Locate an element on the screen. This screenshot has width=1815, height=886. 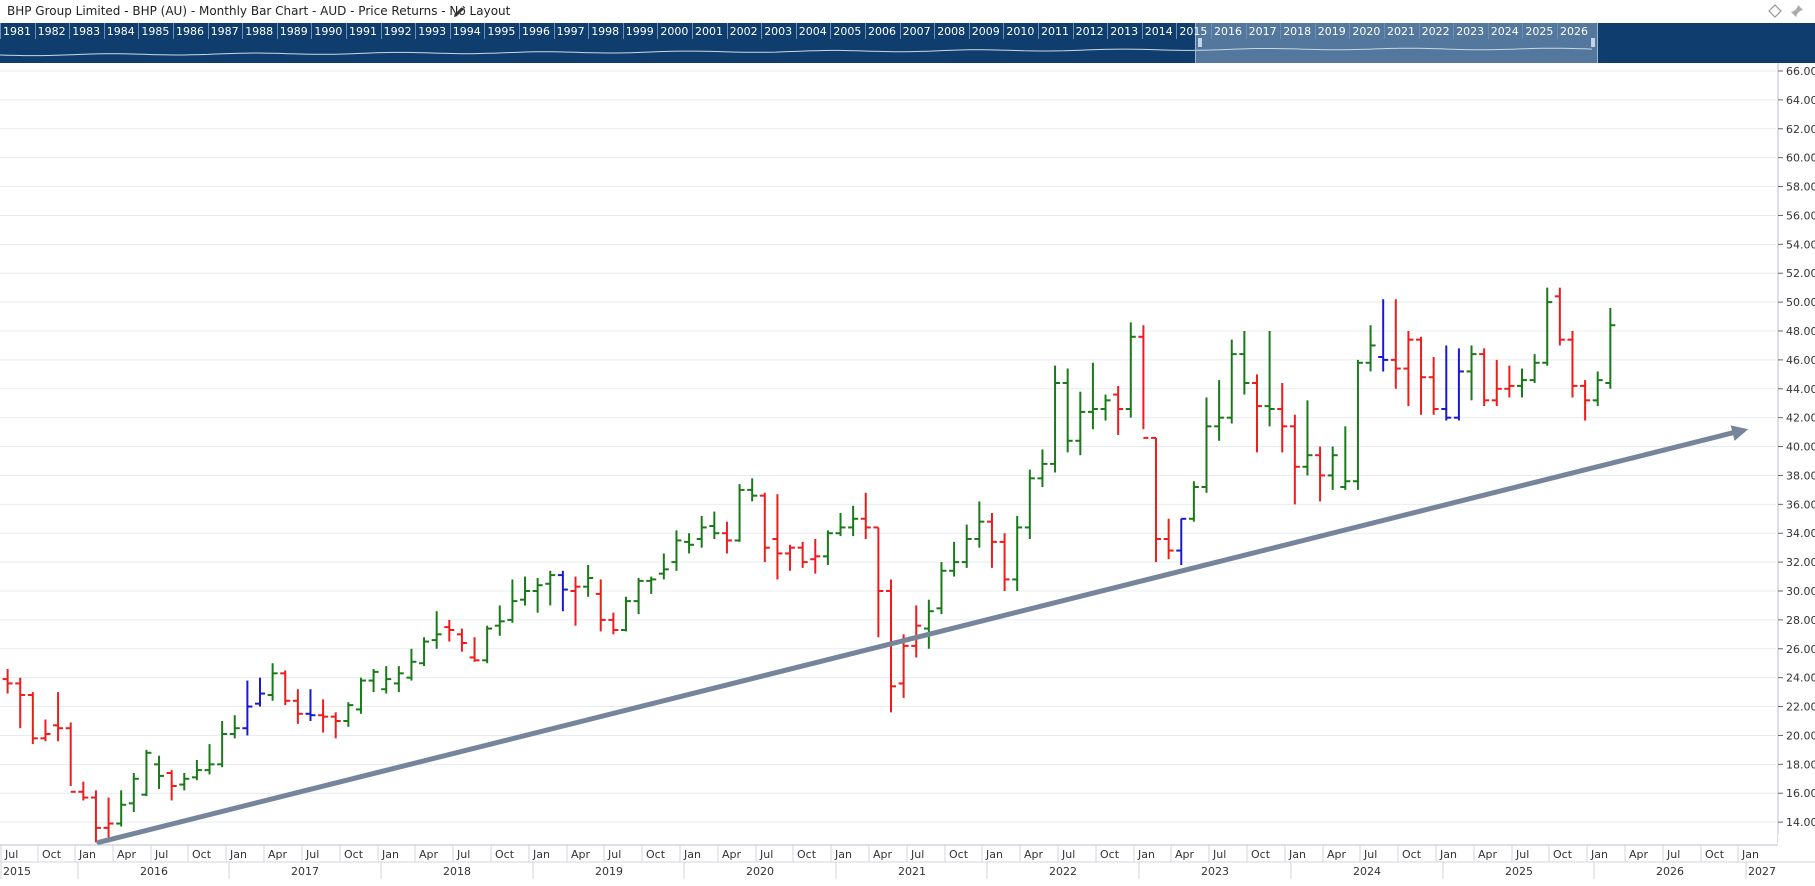
navigator-year-label: 2012 is located at coordinates (1090, 31).